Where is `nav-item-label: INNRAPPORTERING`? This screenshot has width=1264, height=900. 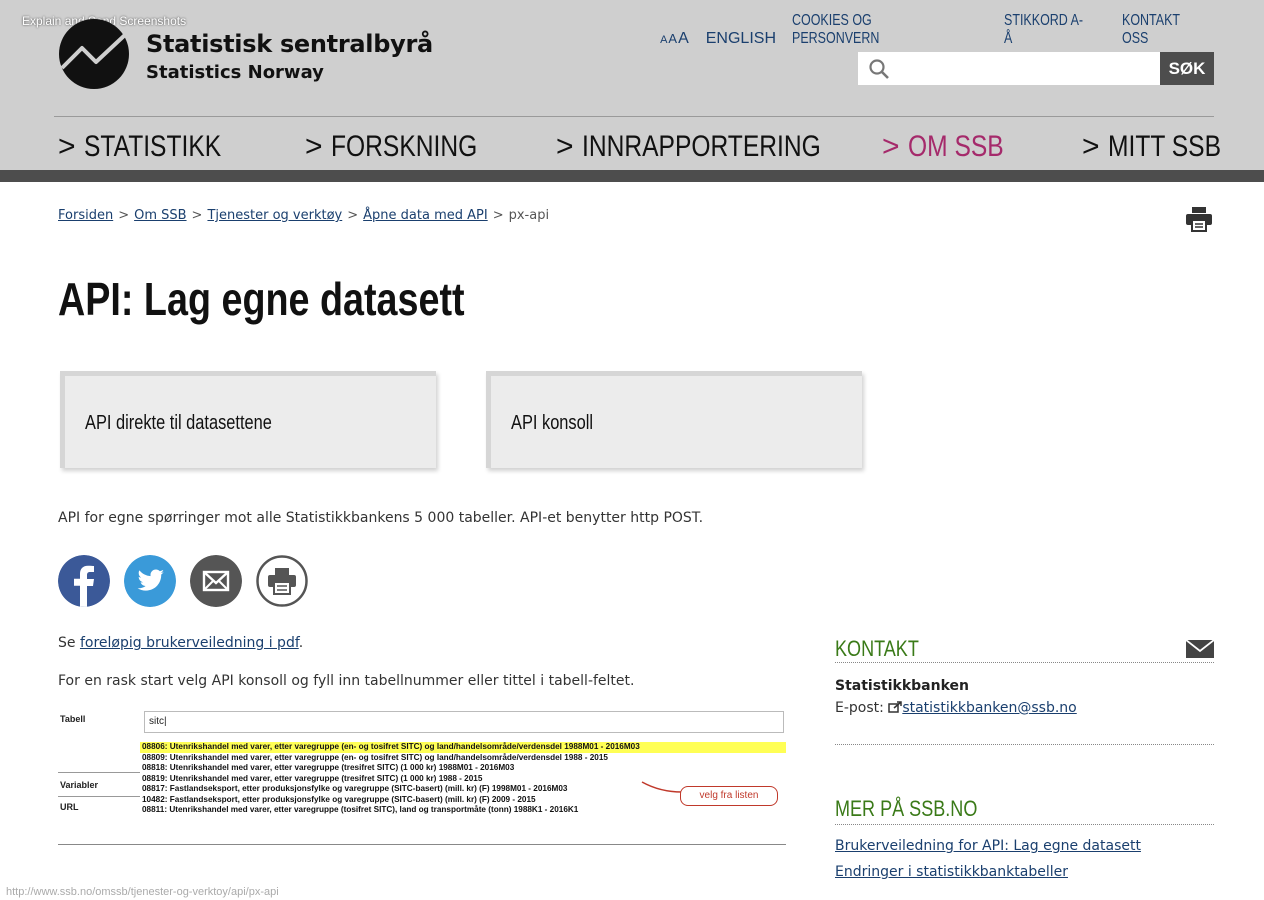
nav-item-label: INNRAPPORTERING is located at coordinates (701, 146).